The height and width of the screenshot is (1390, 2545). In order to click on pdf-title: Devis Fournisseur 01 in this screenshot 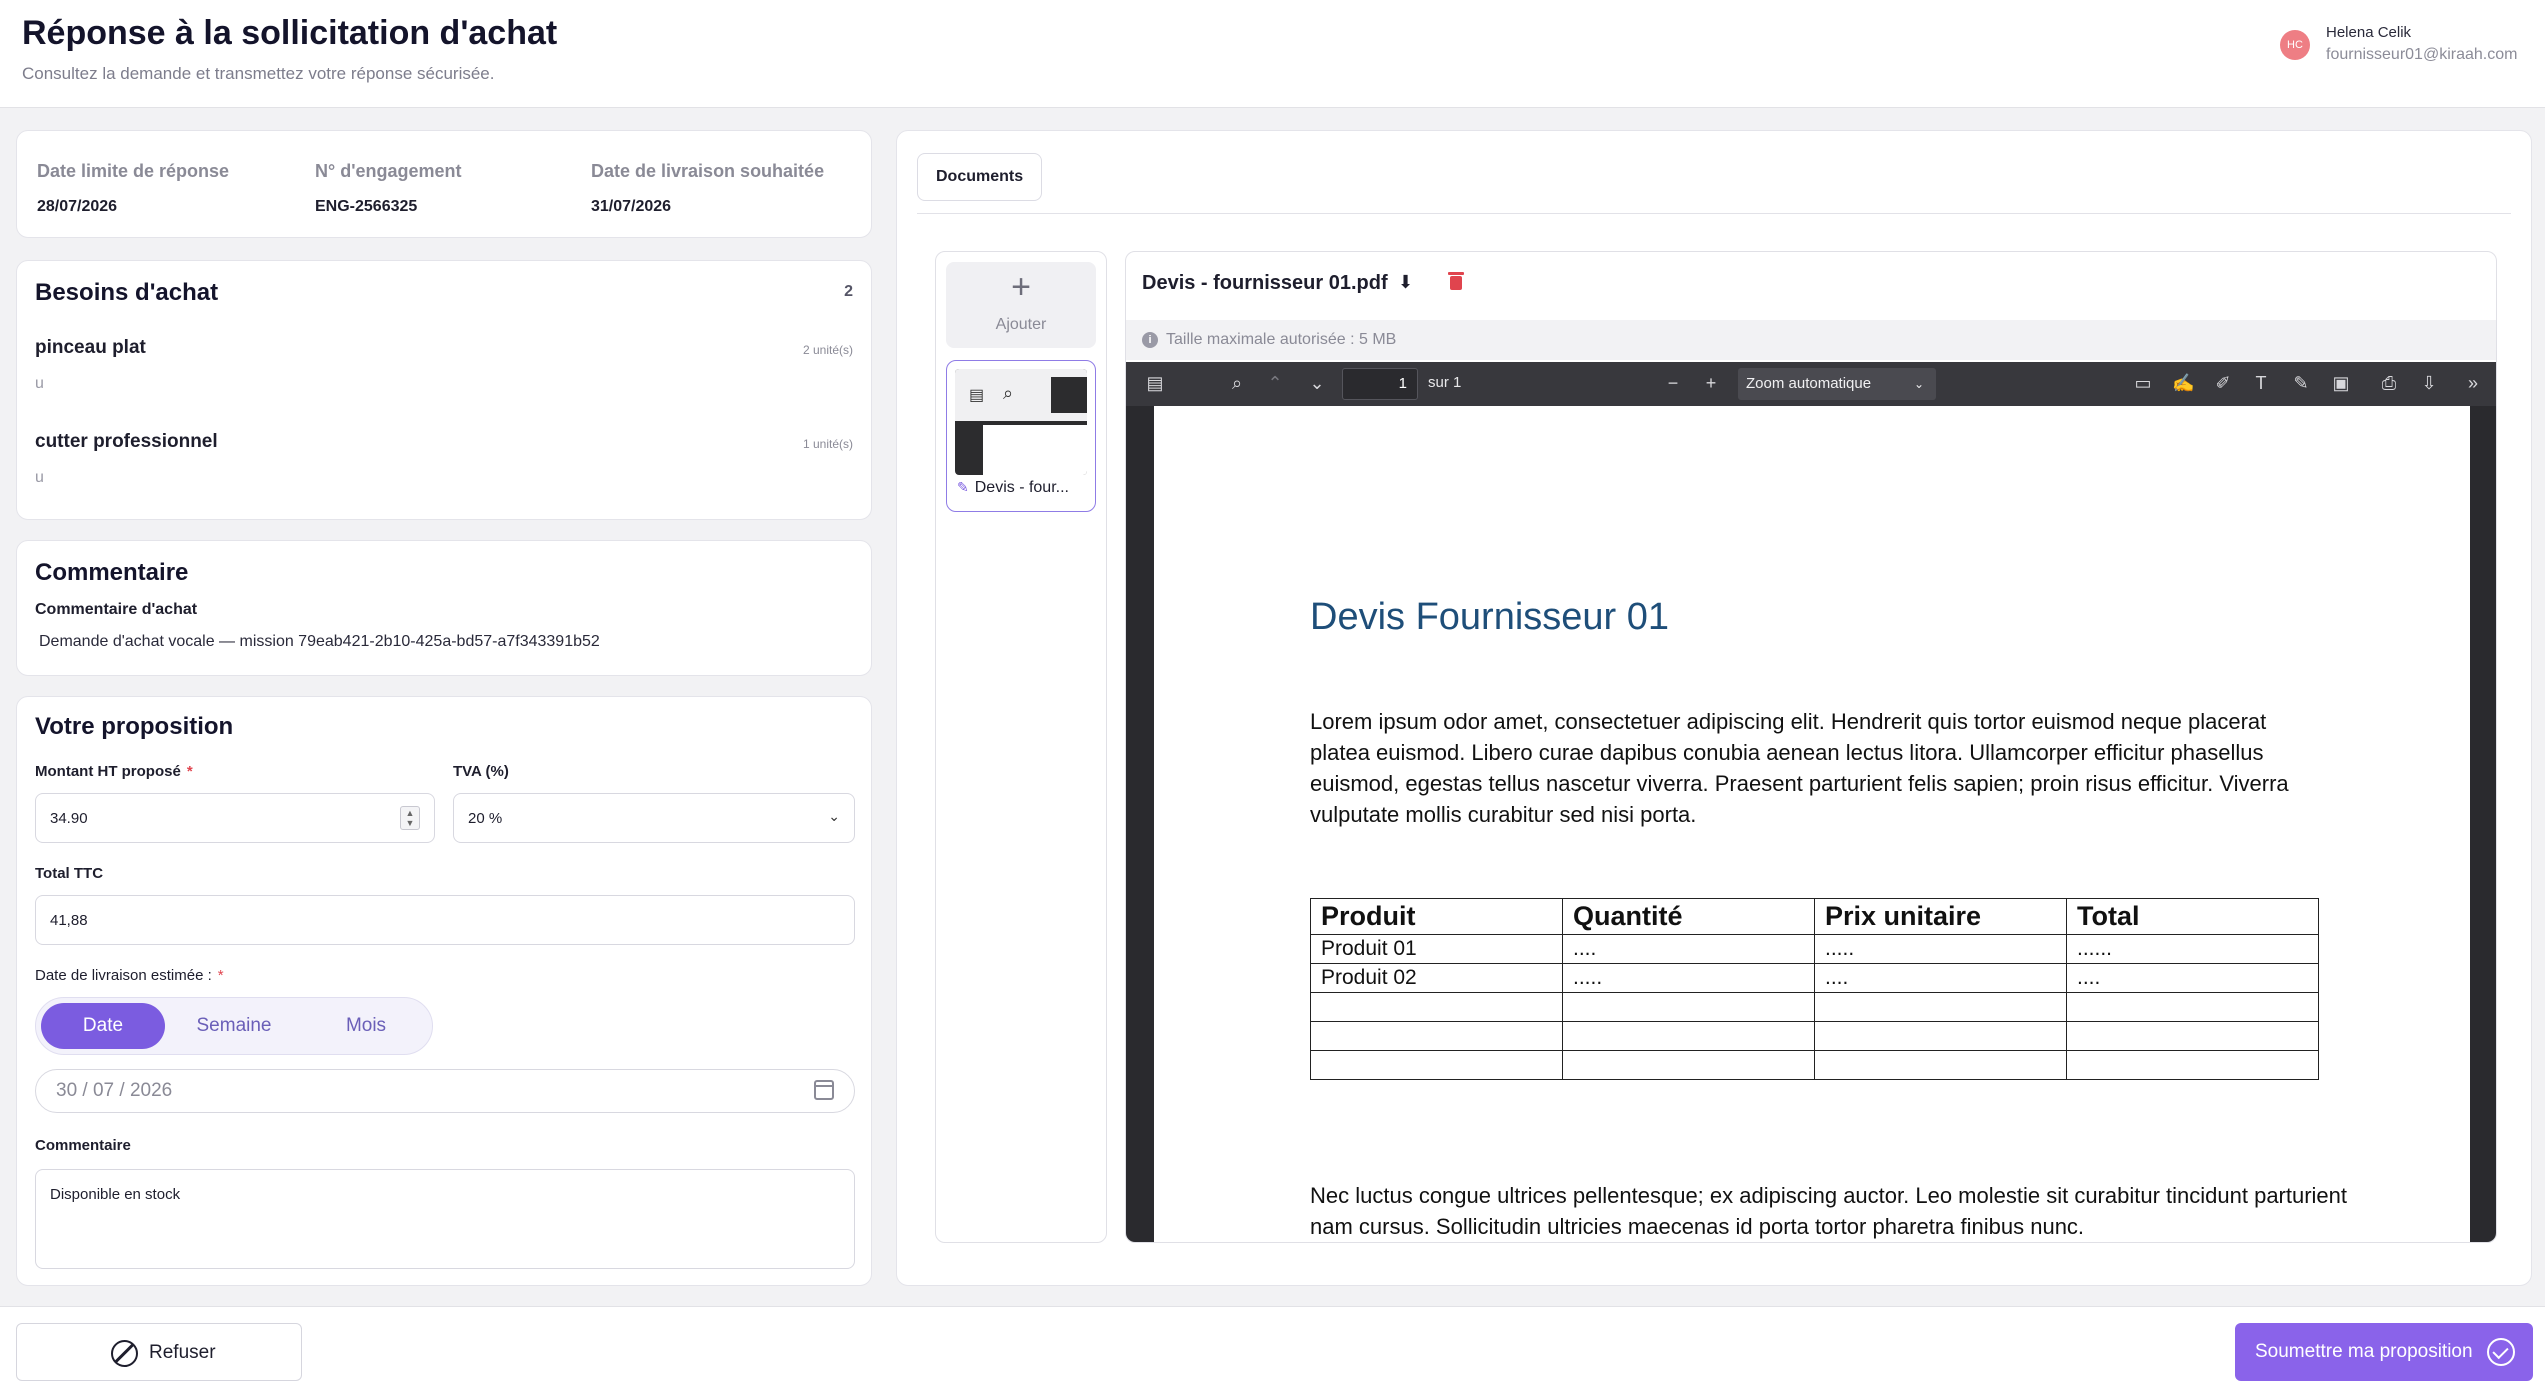, I will do `click(1490, 617)`.